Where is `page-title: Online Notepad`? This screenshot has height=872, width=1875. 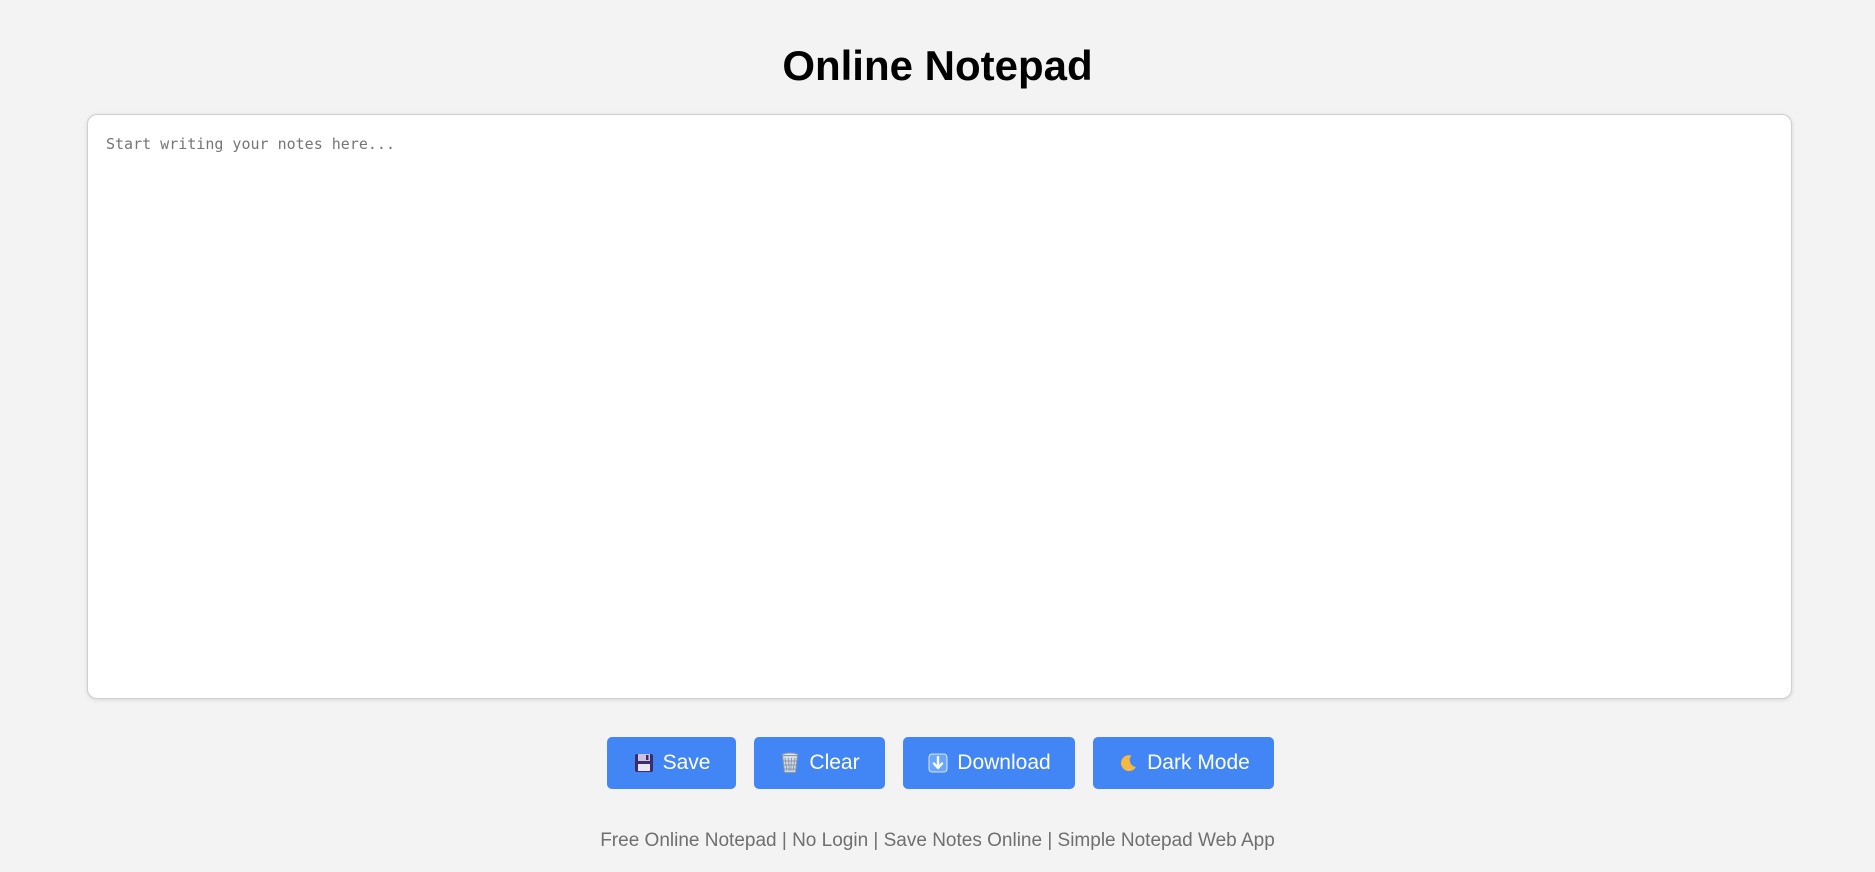 page-title: Online Notepad is located at coordinates (937, 65).